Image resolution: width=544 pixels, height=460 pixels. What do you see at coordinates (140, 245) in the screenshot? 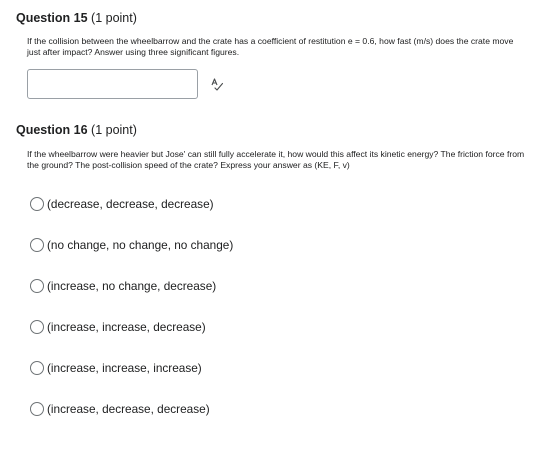
I see `radio-option-label: (no change, no change, no change)` at bounding box center [140, 245].